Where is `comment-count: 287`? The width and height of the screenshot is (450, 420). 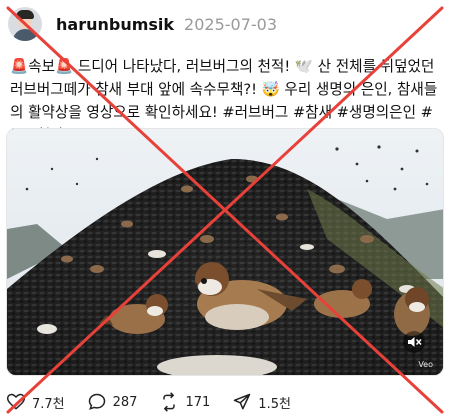 comment-count: 287 is located at coordinates (125, 402).